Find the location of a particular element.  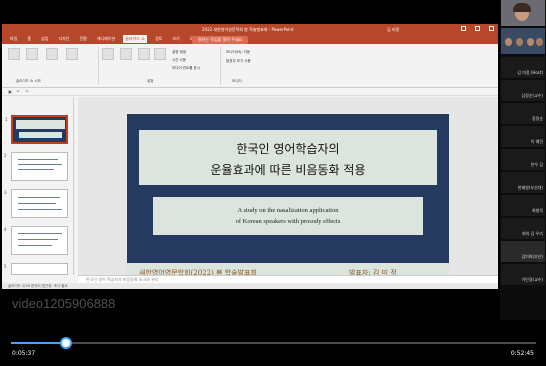

participant-name: 회의 김 우리 is located at coordinates (532, 233).